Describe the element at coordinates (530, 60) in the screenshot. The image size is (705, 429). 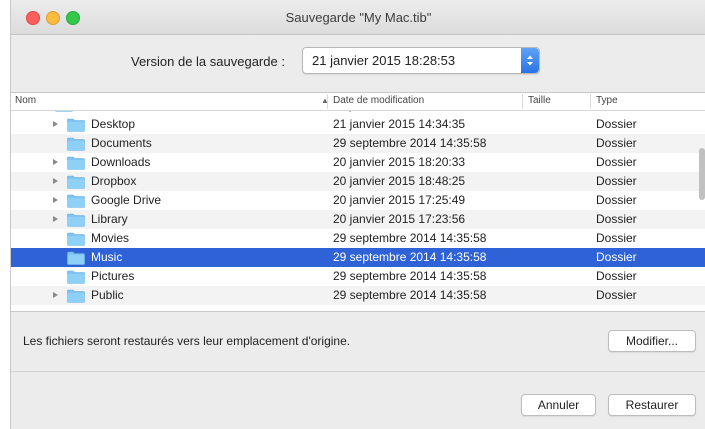
I see `popup-arrows-icon` at that location.